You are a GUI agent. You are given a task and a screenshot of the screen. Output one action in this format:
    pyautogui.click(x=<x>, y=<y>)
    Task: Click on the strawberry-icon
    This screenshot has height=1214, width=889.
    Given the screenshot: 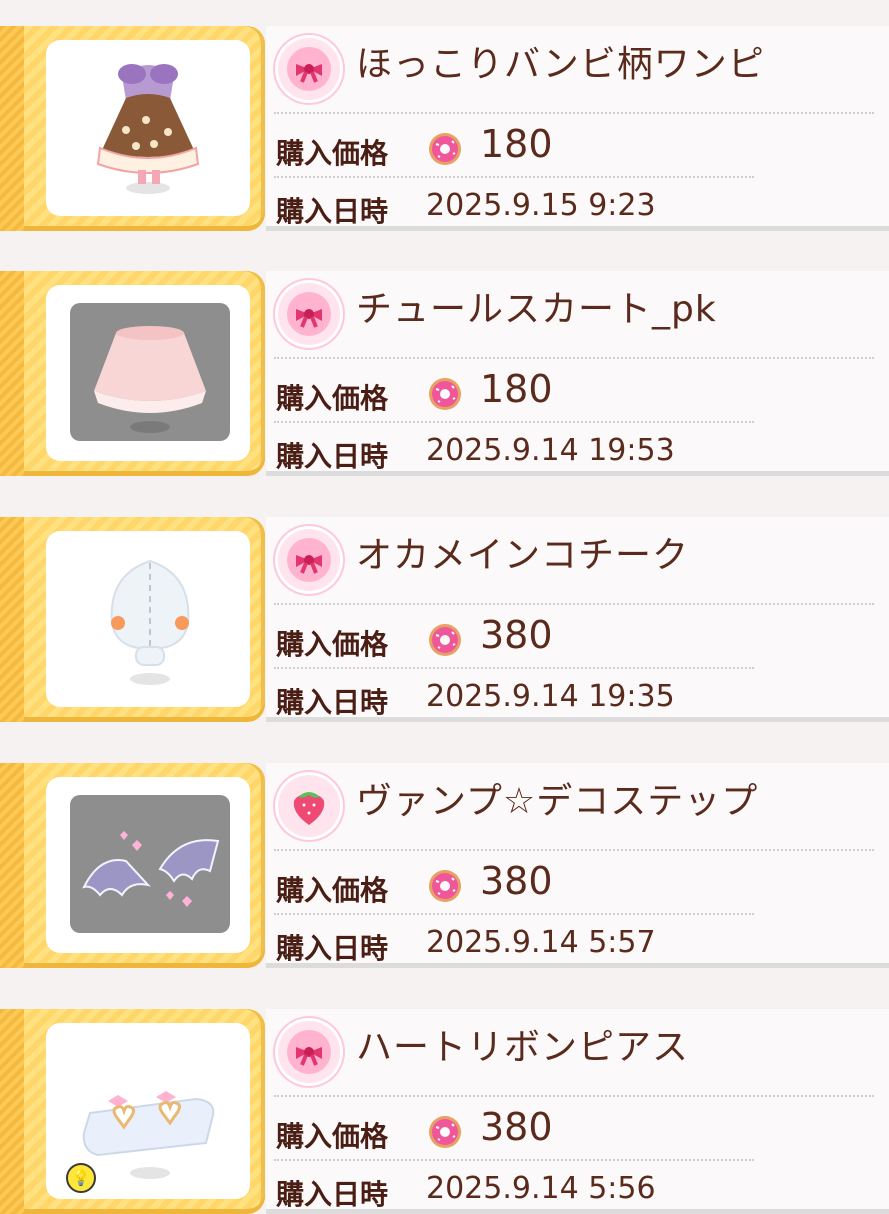 What is the action you would take?
    pyautogui.click(x=309, y=806)
    